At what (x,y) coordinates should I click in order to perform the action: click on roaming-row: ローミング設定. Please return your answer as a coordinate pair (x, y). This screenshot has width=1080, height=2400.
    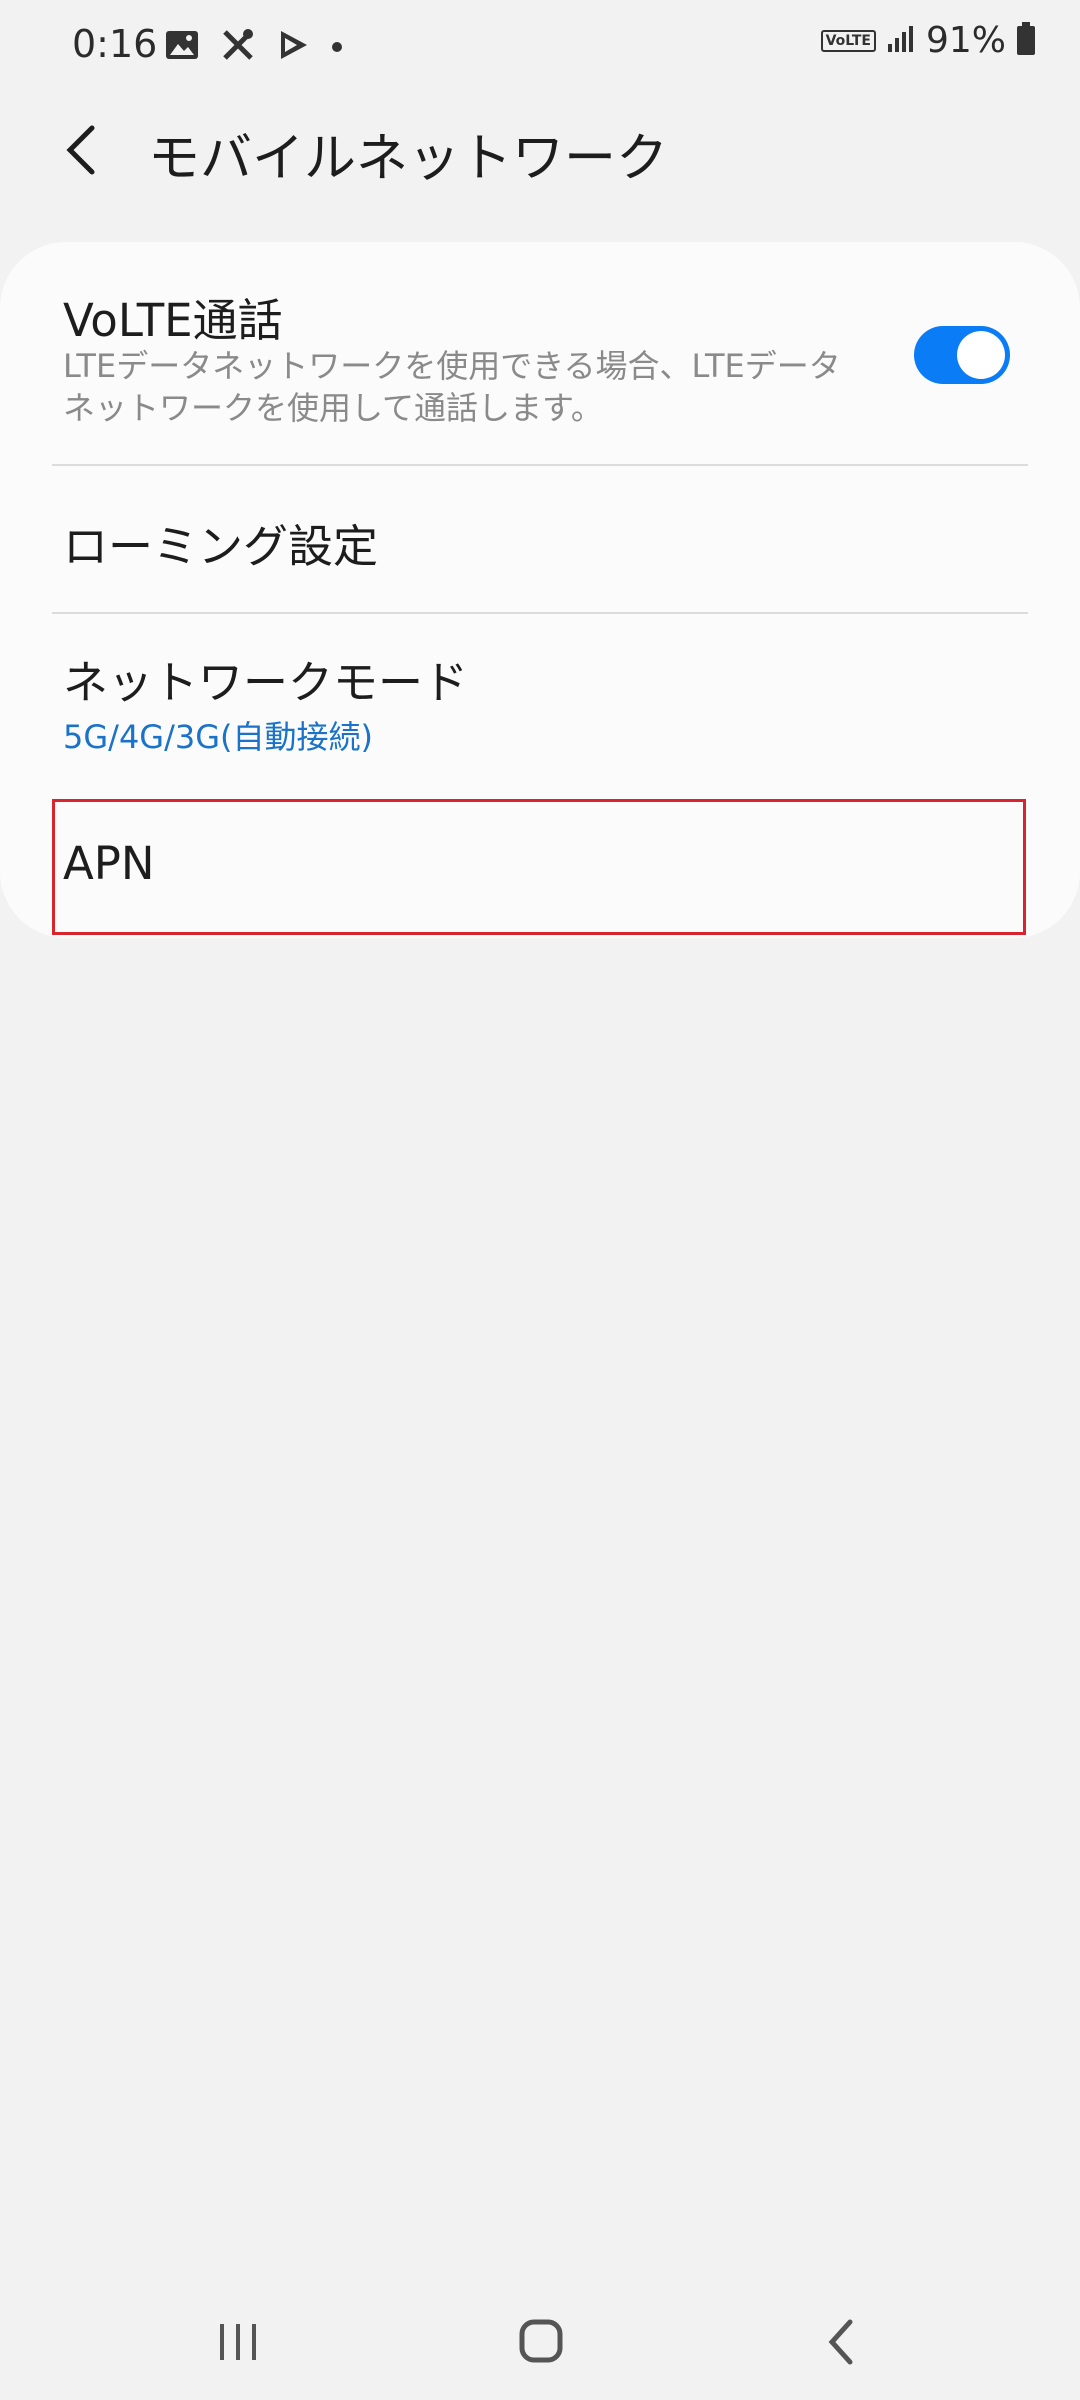
    Looking at the image, I should click on (540, 539).